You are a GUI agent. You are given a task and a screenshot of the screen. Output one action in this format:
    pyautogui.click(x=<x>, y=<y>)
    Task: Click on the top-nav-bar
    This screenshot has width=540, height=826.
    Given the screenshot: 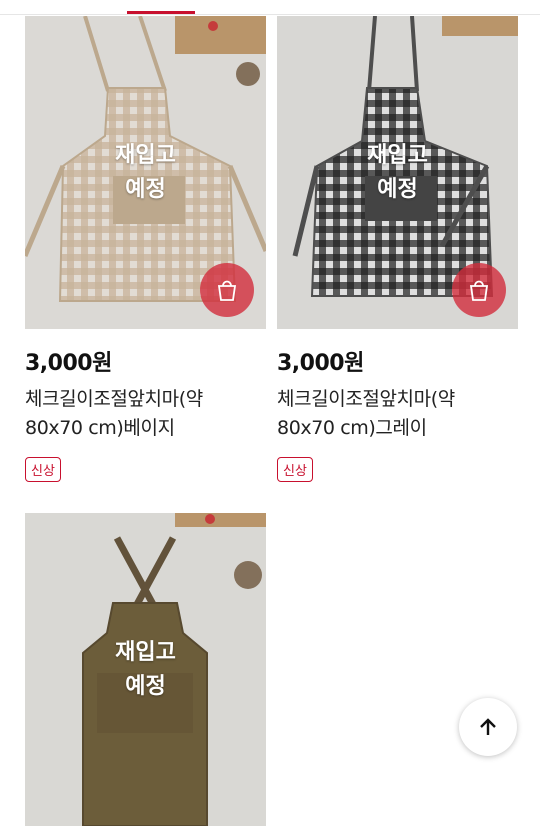 What is the action you would take?
    pyautogui.click(x=270, y=7)
    